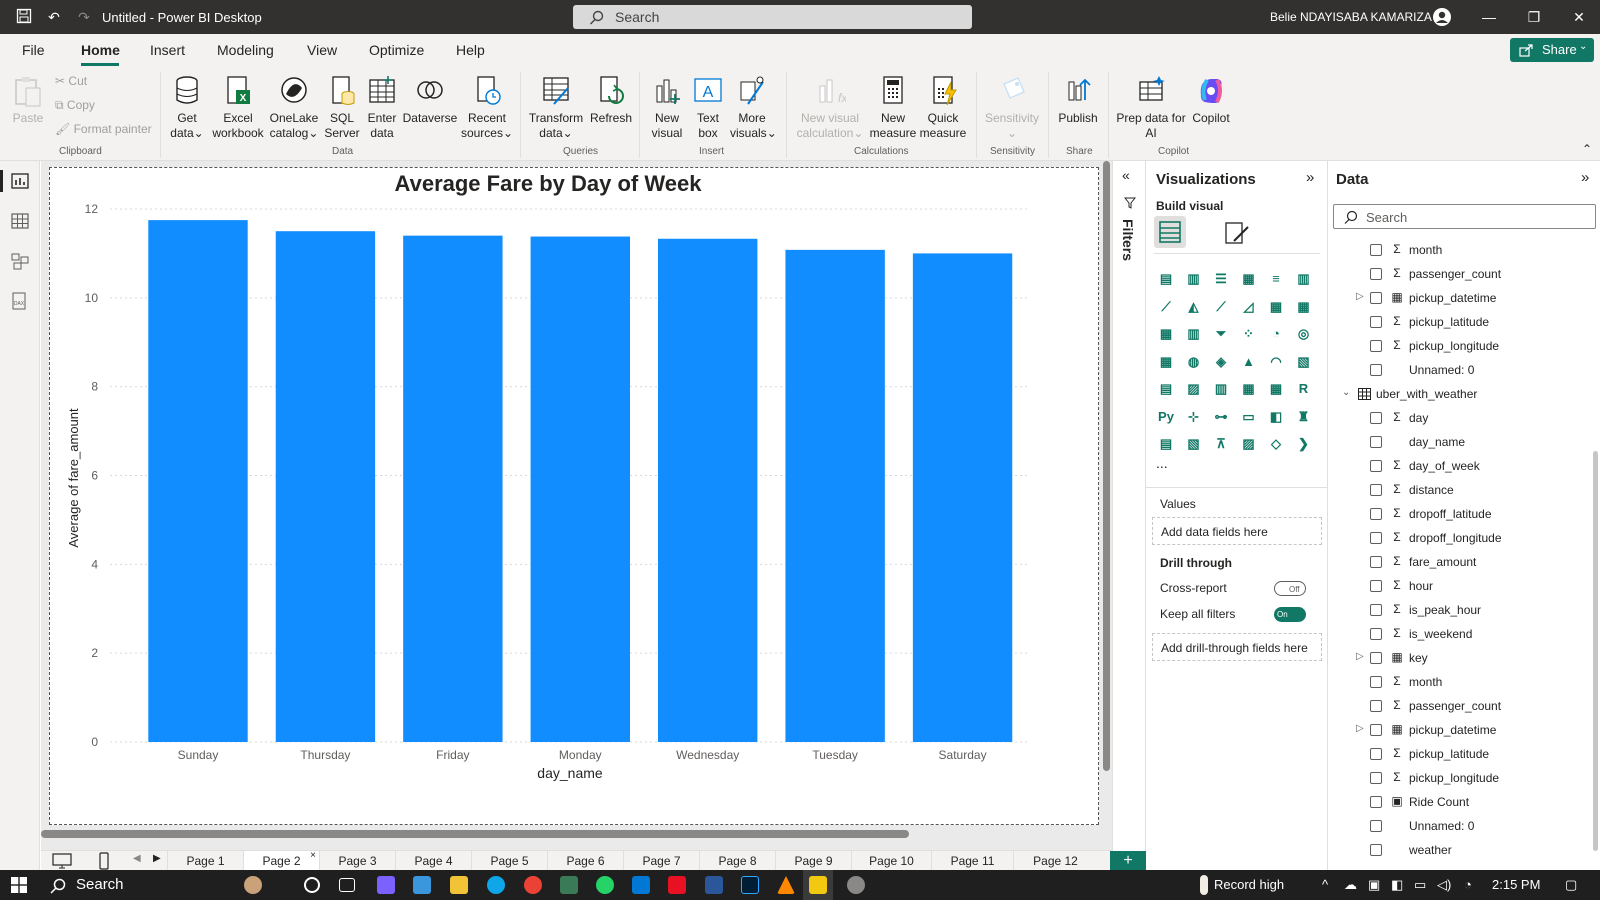 The height and width of the screenshot is (900, 1600). Describe the element at coordinates (1360, 296) in the screenshot. I see `chevron-right-icon: ▷` at that location.